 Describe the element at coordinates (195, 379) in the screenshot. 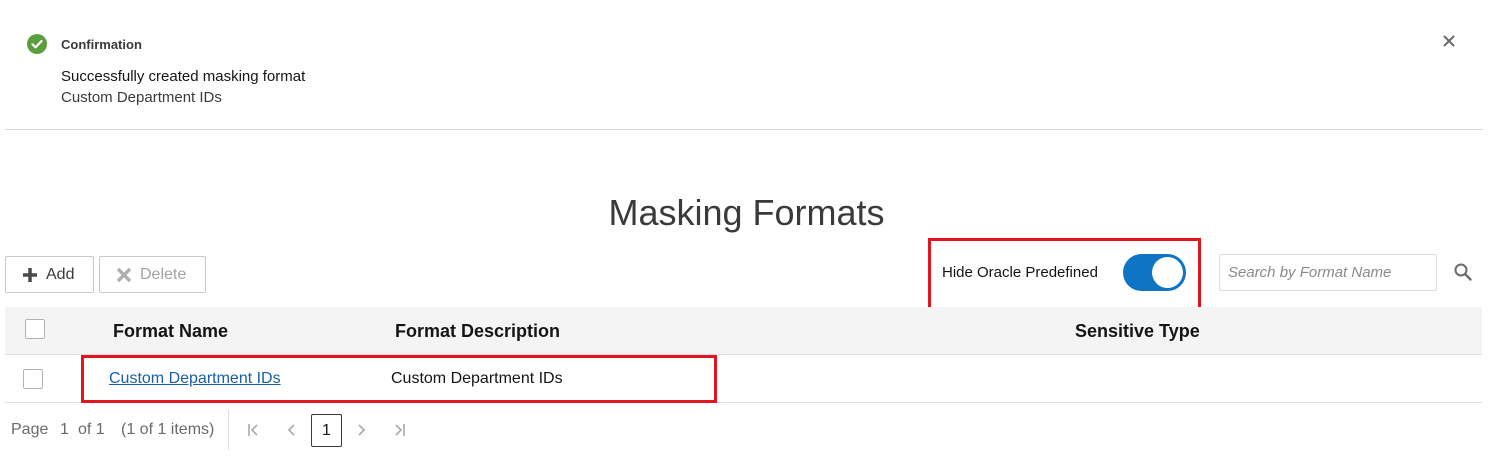

I see `format-name-link: Custom Department IDs` at that location.